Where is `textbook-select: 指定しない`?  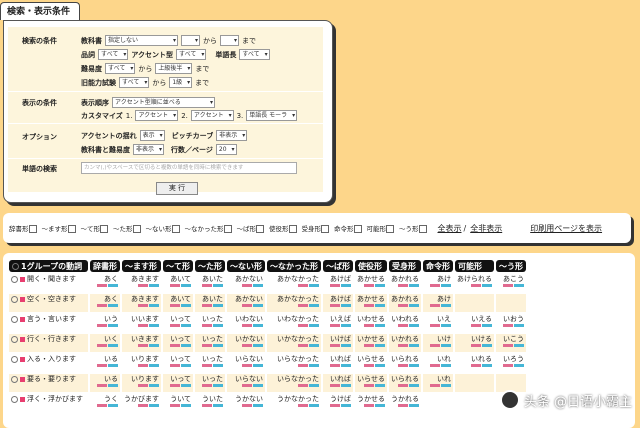
textbook-select: 指定しない is located at coordinates (141, 40).